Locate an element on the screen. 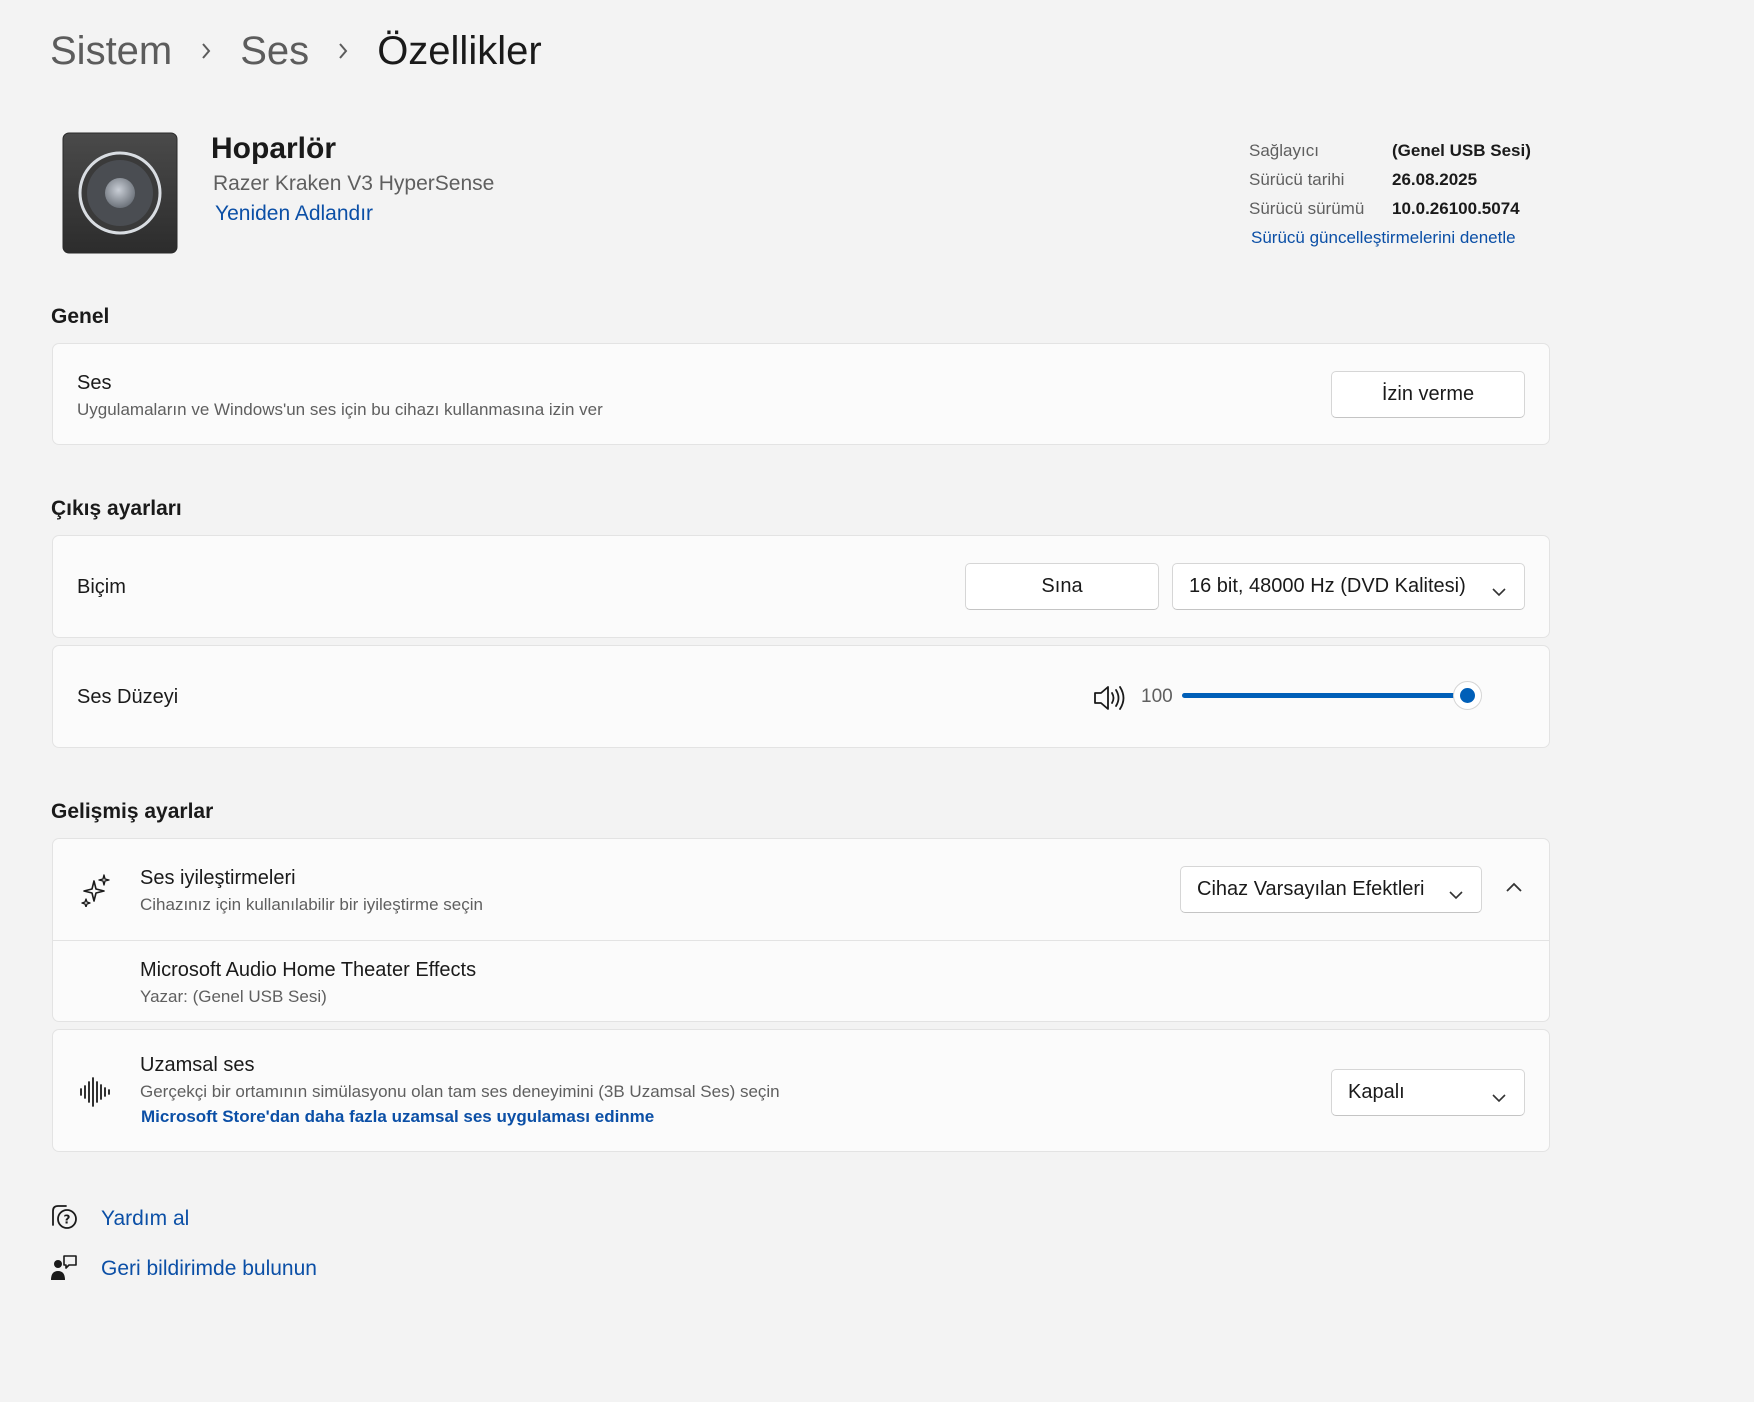  deny-button: İzin verme is located at coordinates (1428, 394).